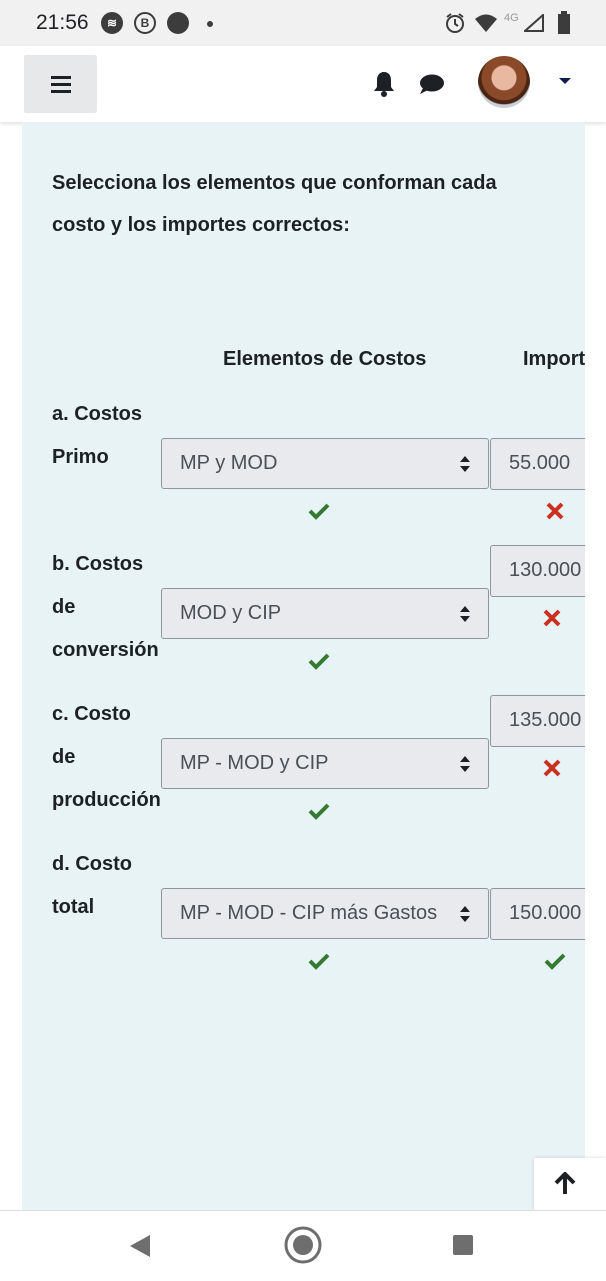 This screenshot has width=606, height=1281. I want to click on row-label: b. Costos de conversión, so click(105, 607).